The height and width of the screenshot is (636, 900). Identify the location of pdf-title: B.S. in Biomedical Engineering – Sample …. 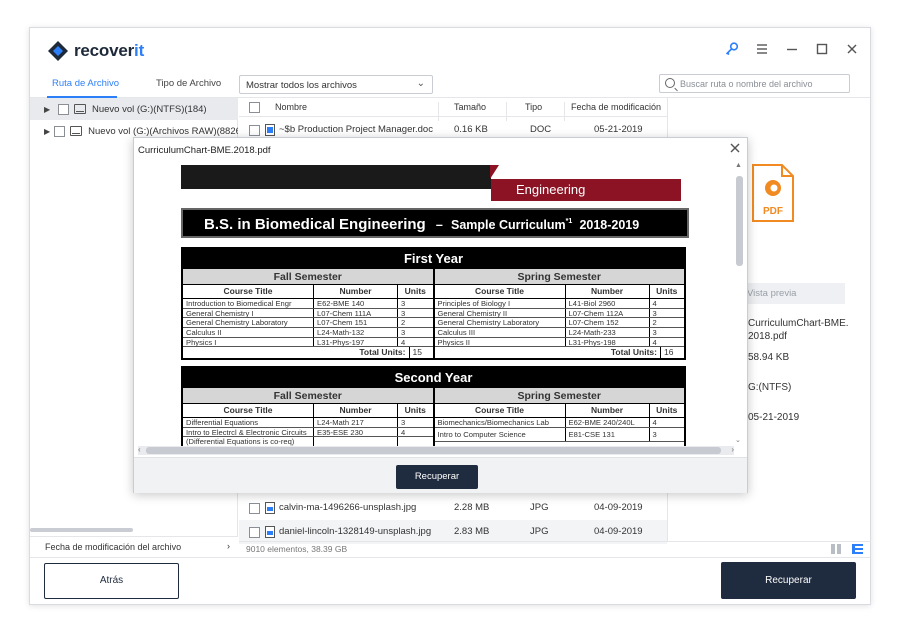
(435, 223).